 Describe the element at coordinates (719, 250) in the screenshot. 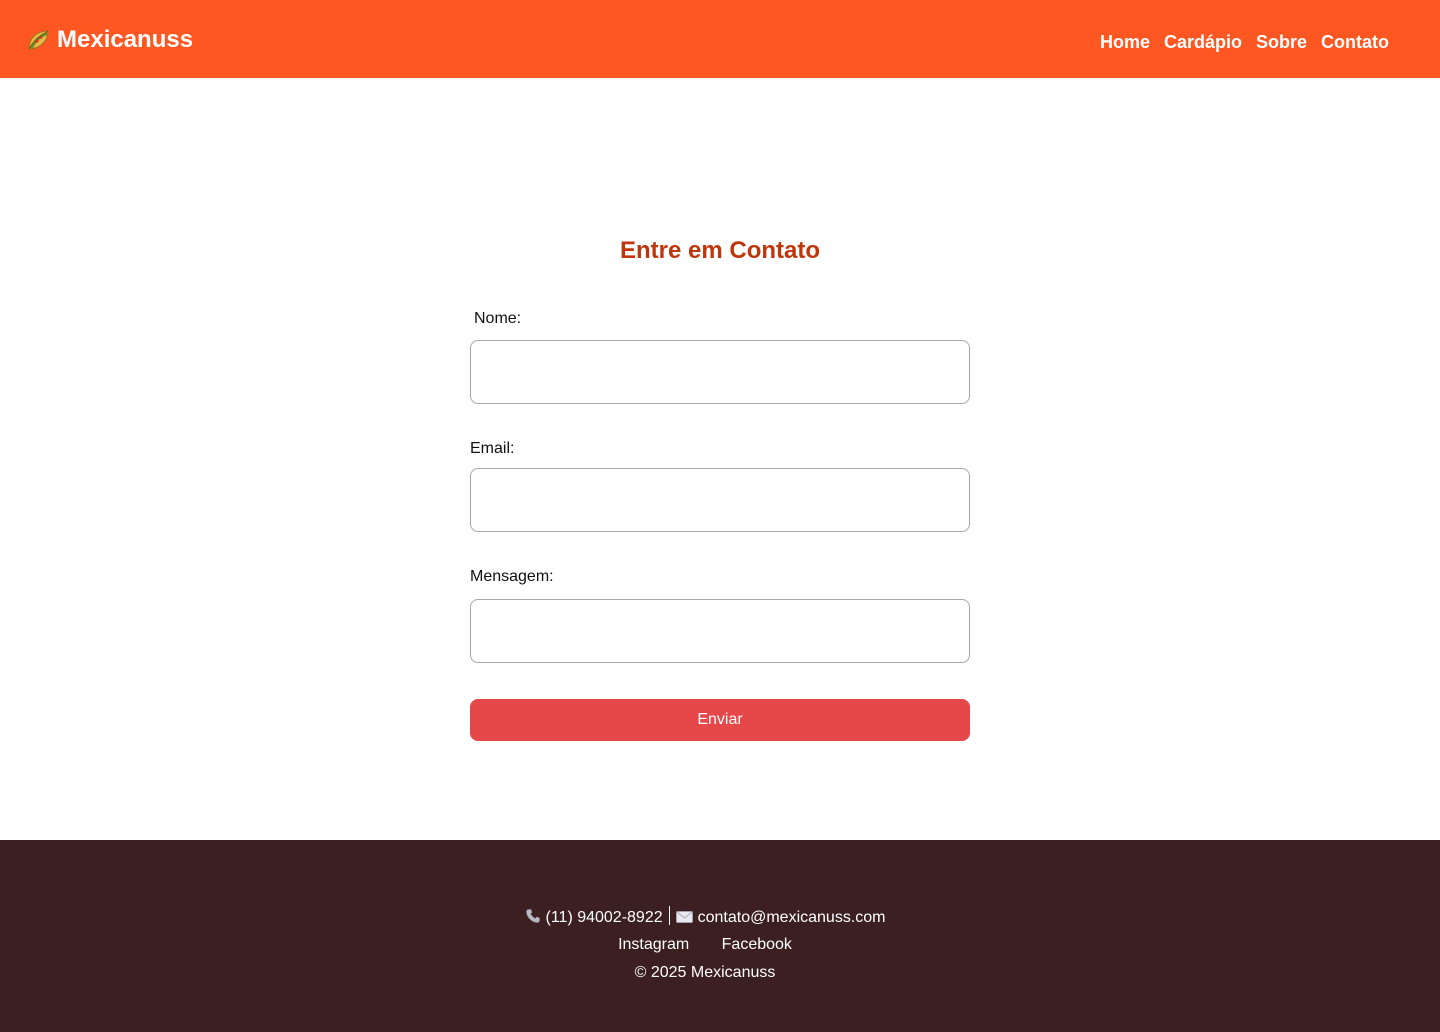

I see `page-title: Entre em Contato` at that location.